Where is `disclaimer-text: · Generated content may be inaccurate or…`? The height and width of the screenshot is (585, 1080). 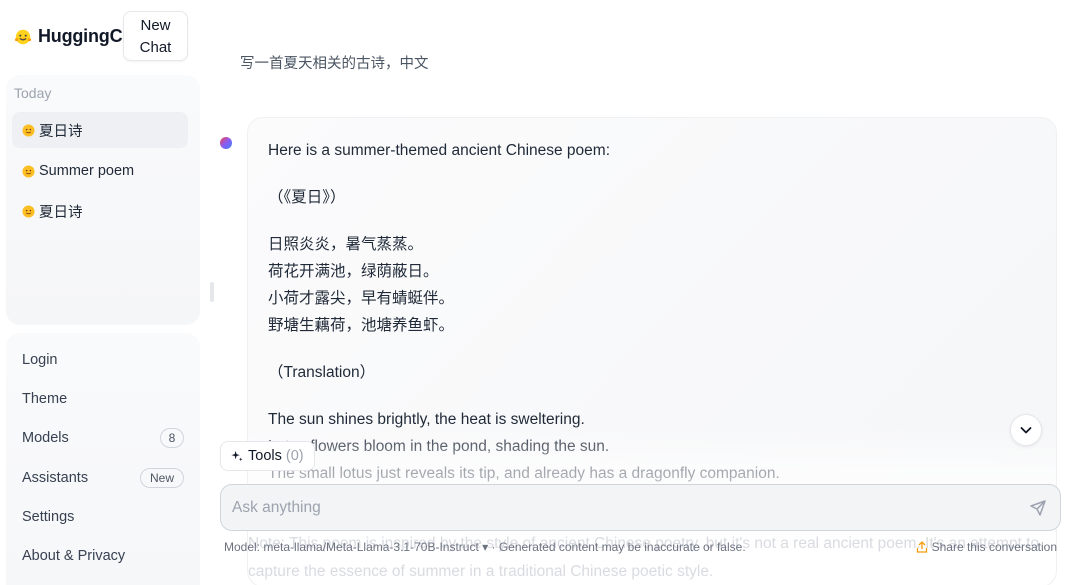
disclaimer-text: · Generated content may be inaccurate or… is located at coordinates (618, 547).